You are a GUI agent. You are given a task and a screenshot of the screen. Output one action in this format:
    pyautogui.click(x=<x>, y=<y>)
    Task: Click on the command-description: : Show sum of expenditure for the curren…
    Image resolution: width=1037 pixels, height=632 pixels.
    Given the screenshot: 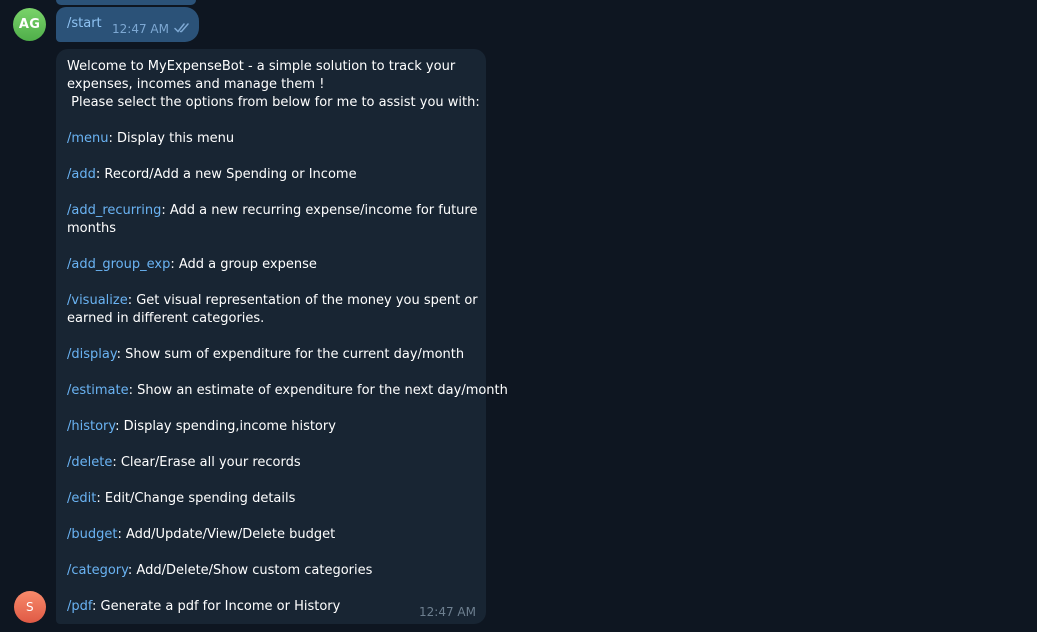 What is the action you would take?
    pyautogui.click(x=290, y=354)
    